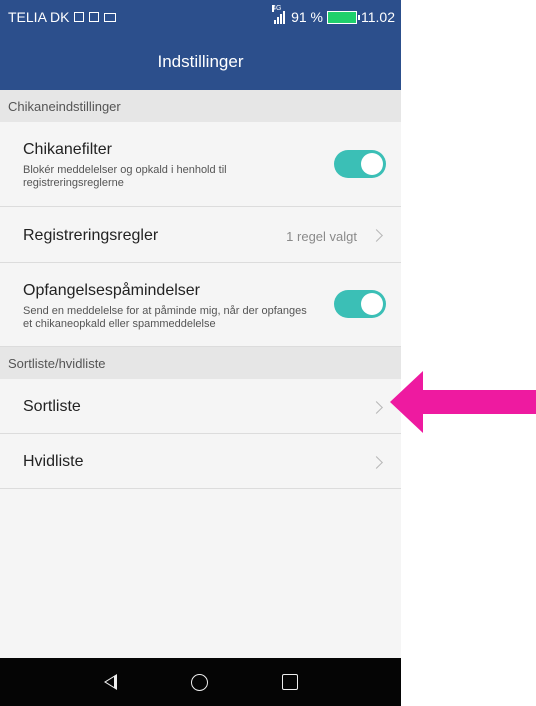 The height and width of the screenshot is (706, 536). I want to click on section-label: Sortliste/hvidliste, so click(57, 363).